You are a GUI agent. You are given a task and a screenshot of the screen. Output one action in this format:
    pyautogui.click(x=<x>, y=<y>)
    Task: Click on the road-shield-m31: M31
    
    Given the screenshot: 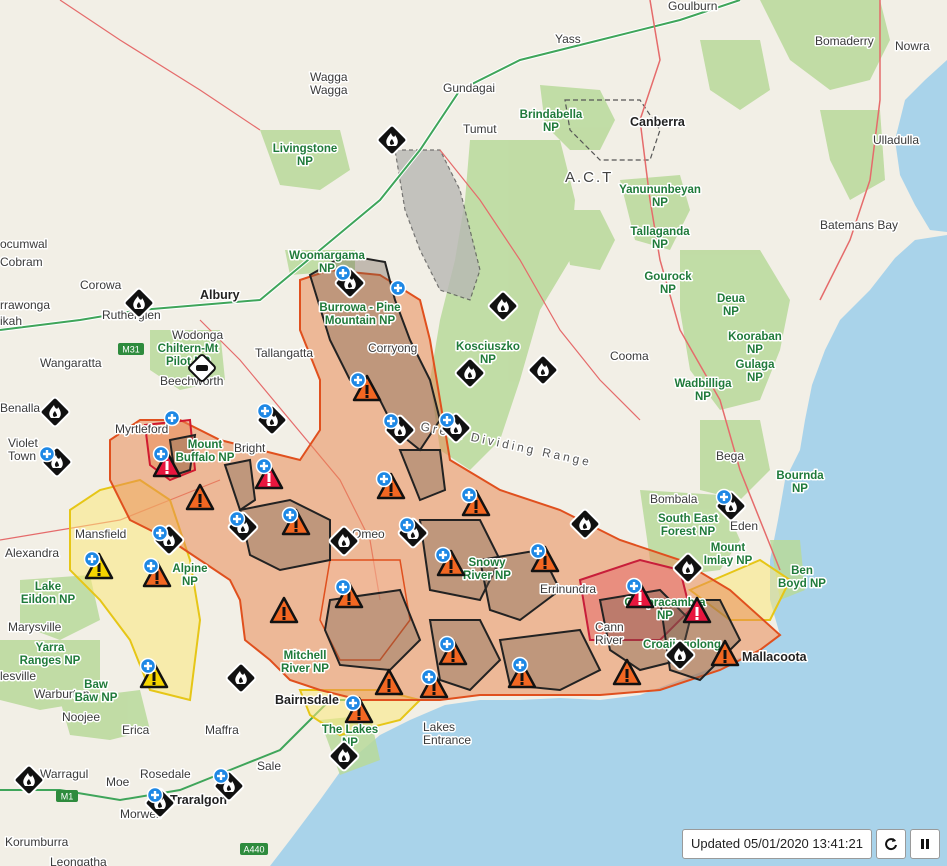 What is the action you would take?
    pyautogui.click(x=131, y=350)
    